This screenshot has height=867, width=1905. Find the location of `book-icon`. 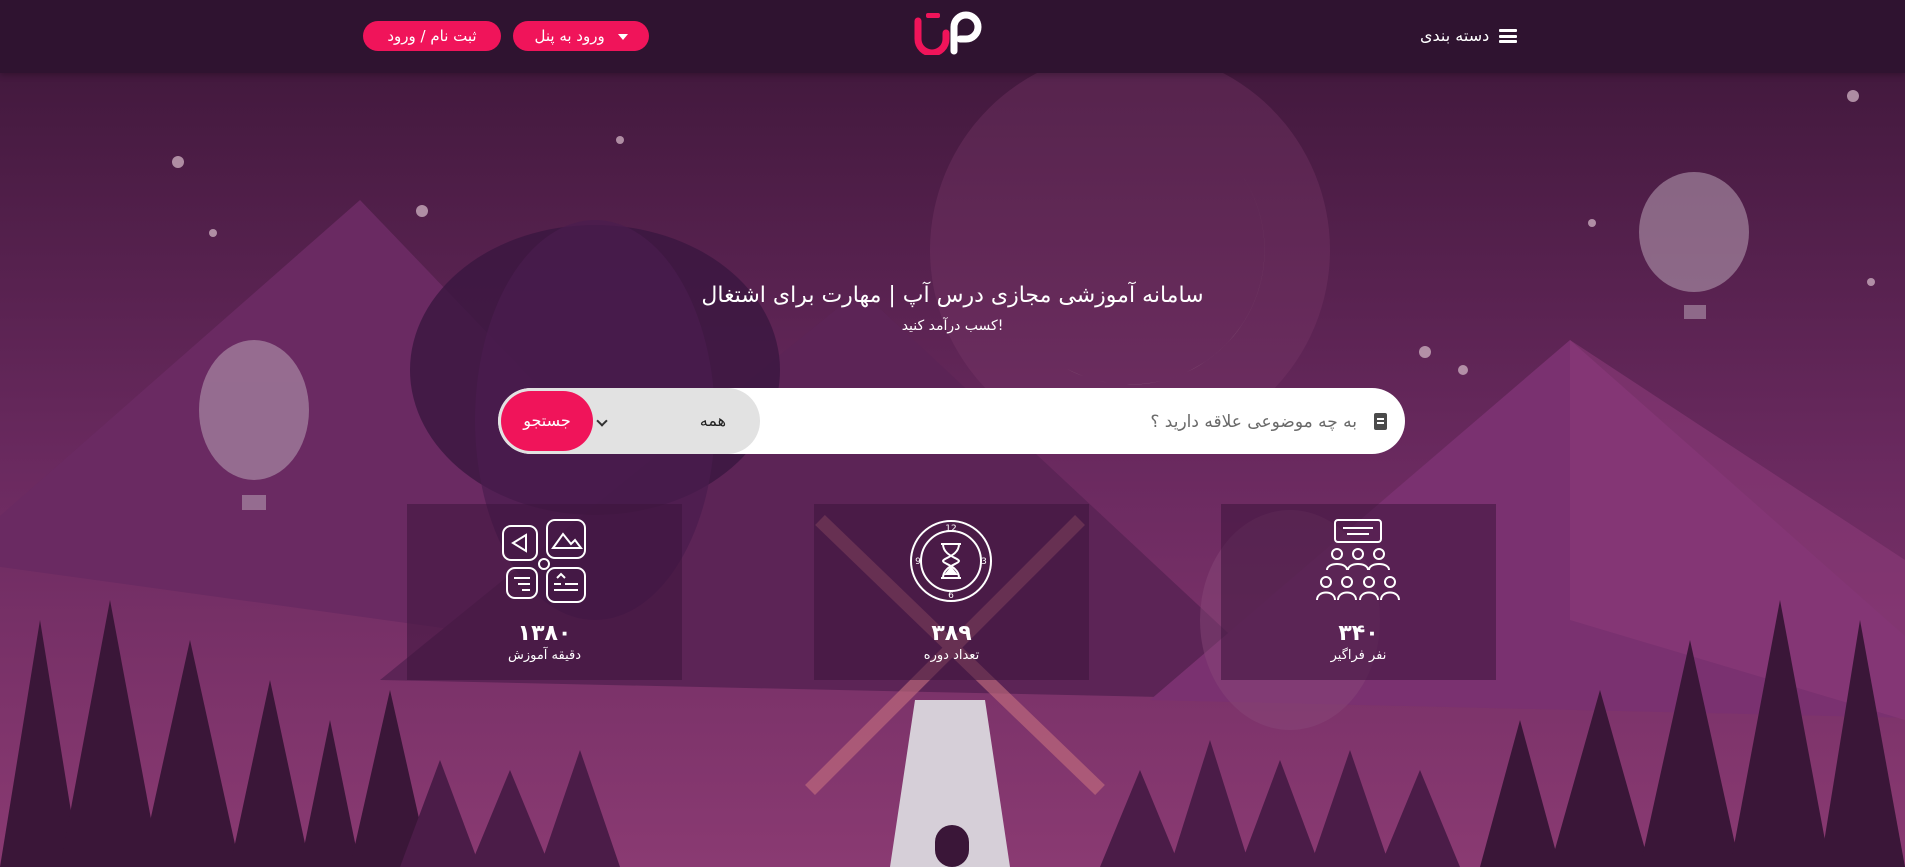

book-icon is located at coordinates (1380, 421).